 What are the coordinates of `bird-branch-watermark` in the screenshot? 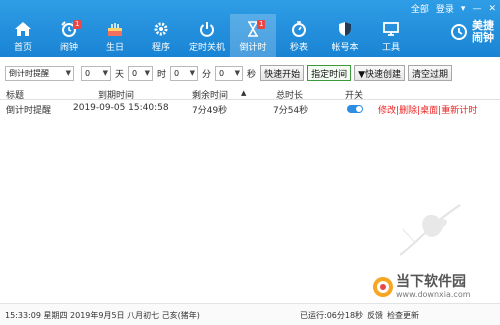 It's located at (430, 224).